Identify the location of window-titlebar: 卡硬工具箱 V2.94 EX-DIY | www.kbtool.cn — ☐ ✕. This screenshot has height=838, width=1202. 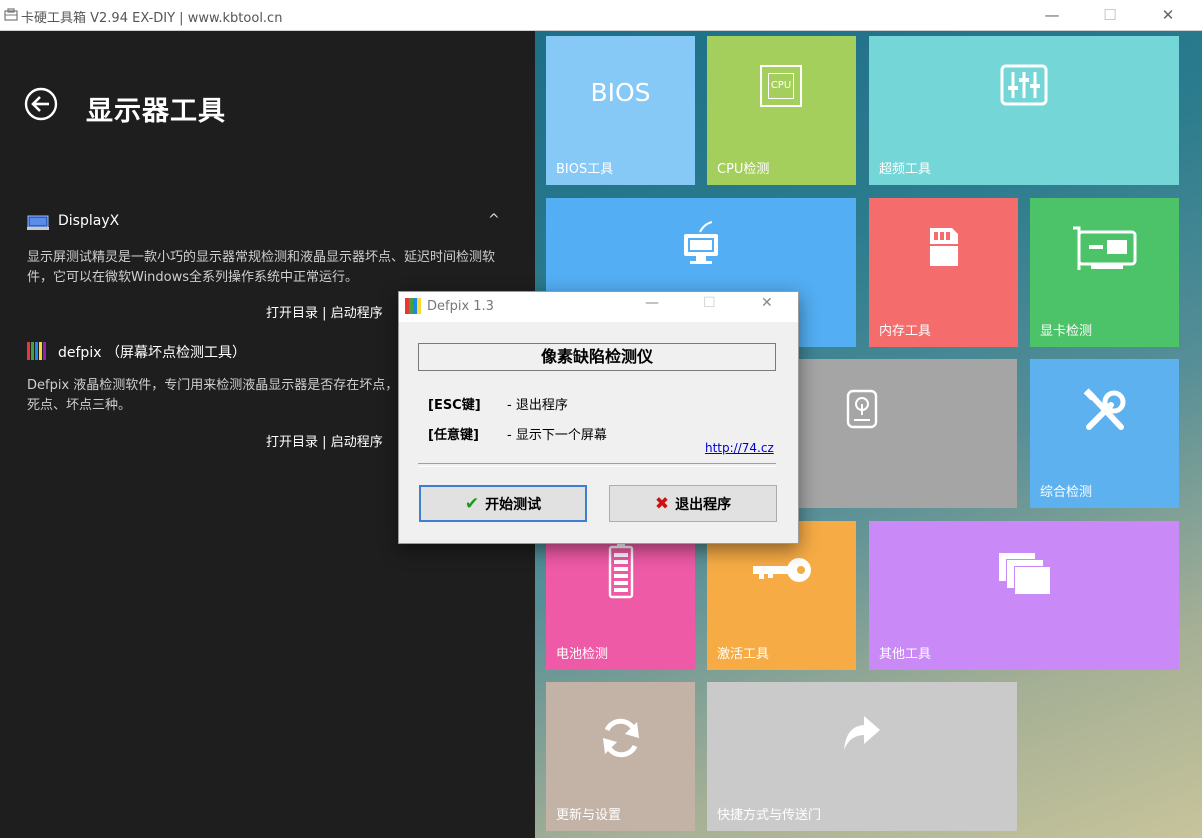
(601, 15).